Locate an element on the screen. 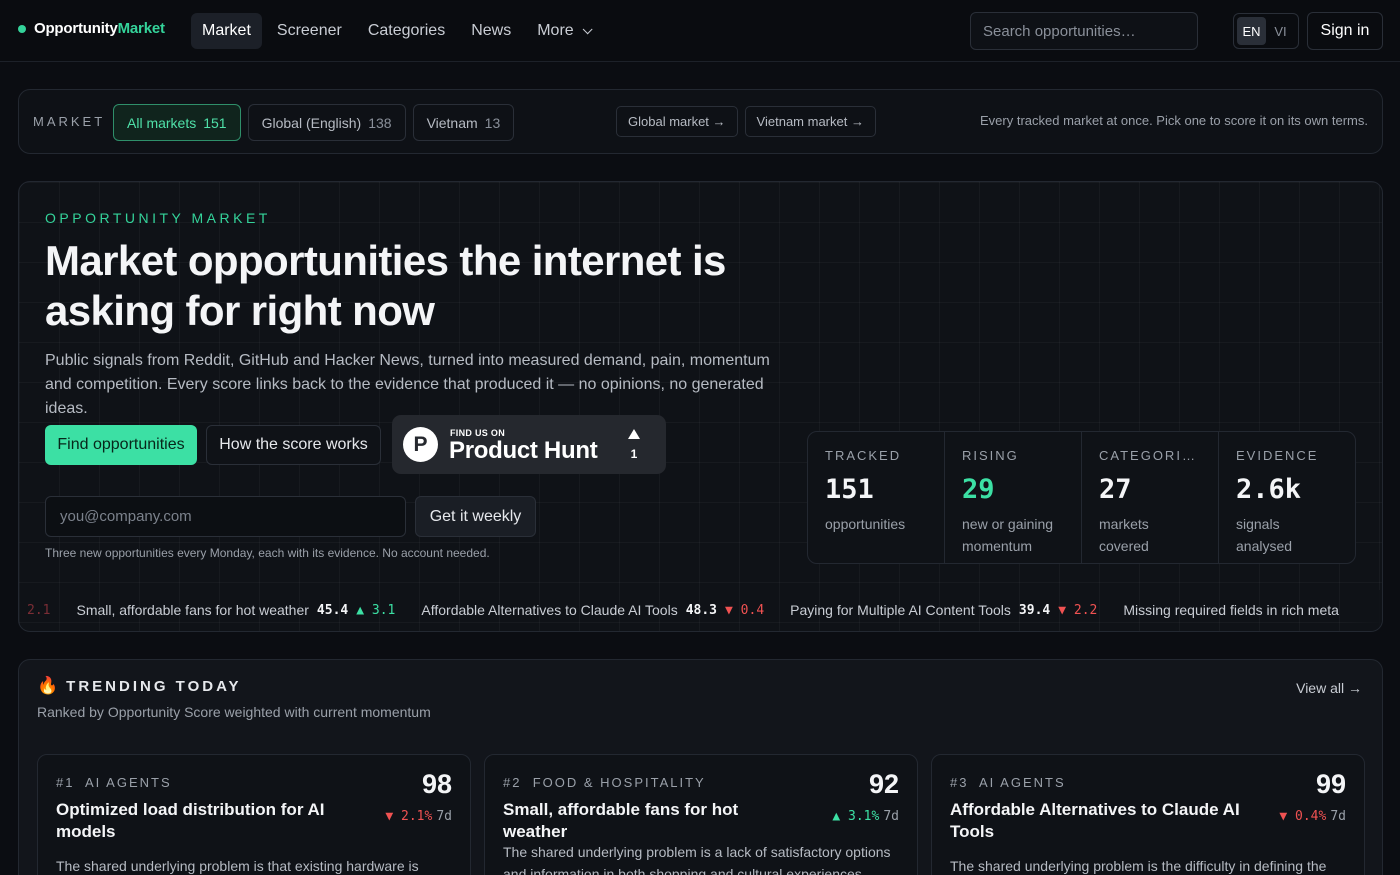 The image size is (1400, 875). sign-in-button: Sign in is located at coordinates (1345, 31).